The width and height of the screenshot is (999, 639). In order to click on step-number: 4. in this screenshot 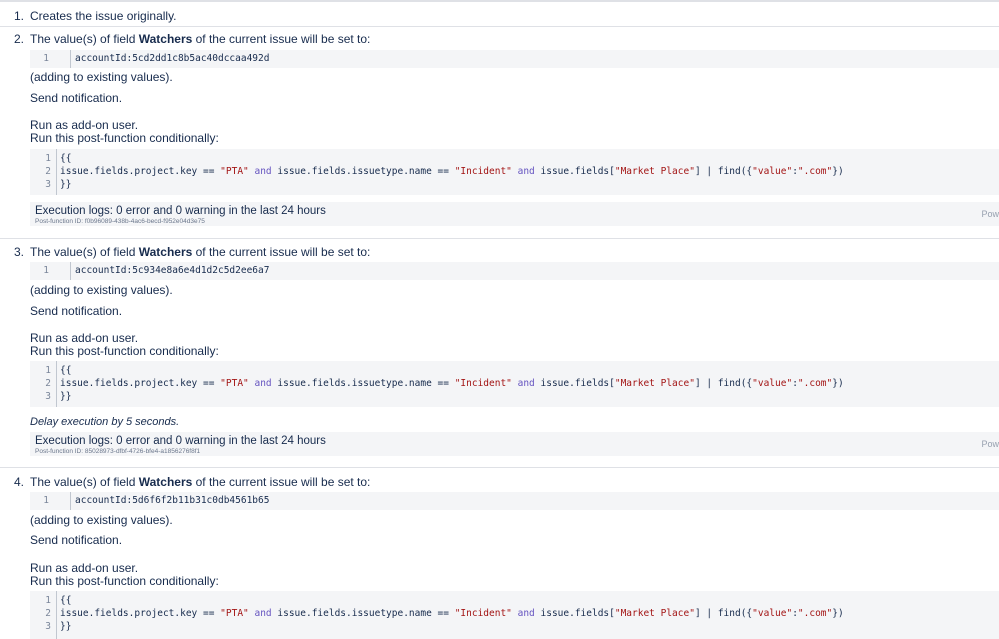, I will do `click(19, 482)`.